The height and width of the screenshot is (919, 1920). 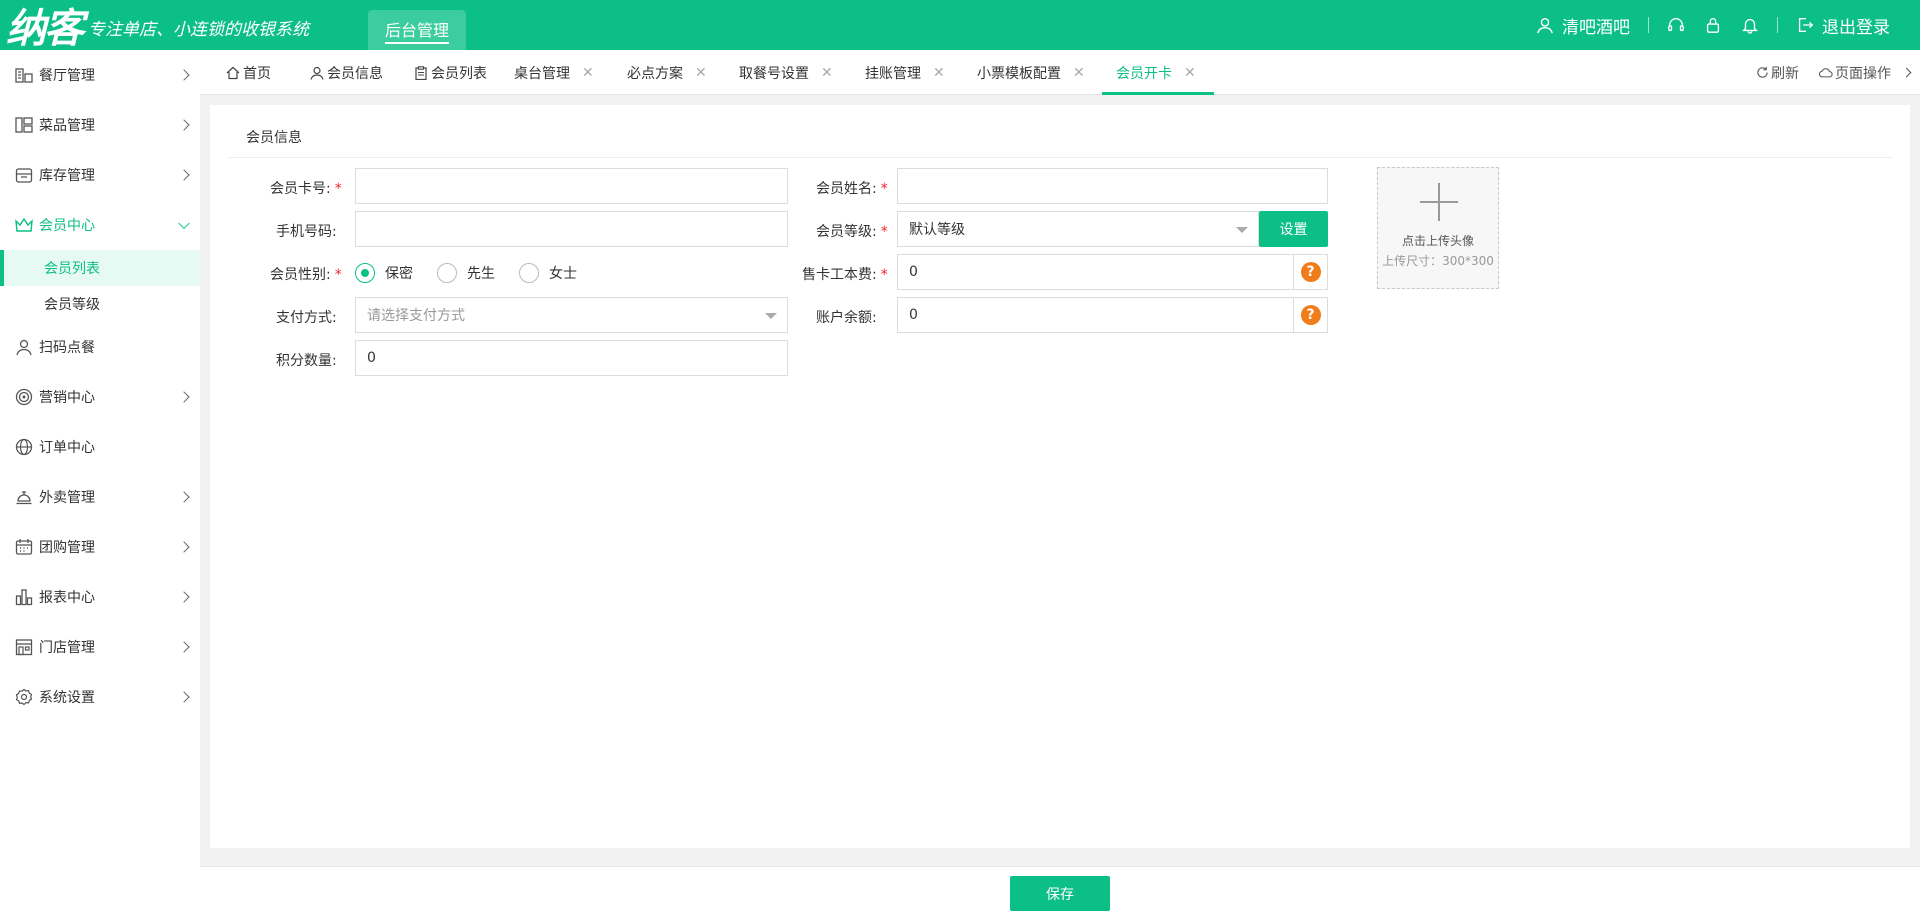 I want to click on footer-bar: 保存, so click(x=1060, y=892).